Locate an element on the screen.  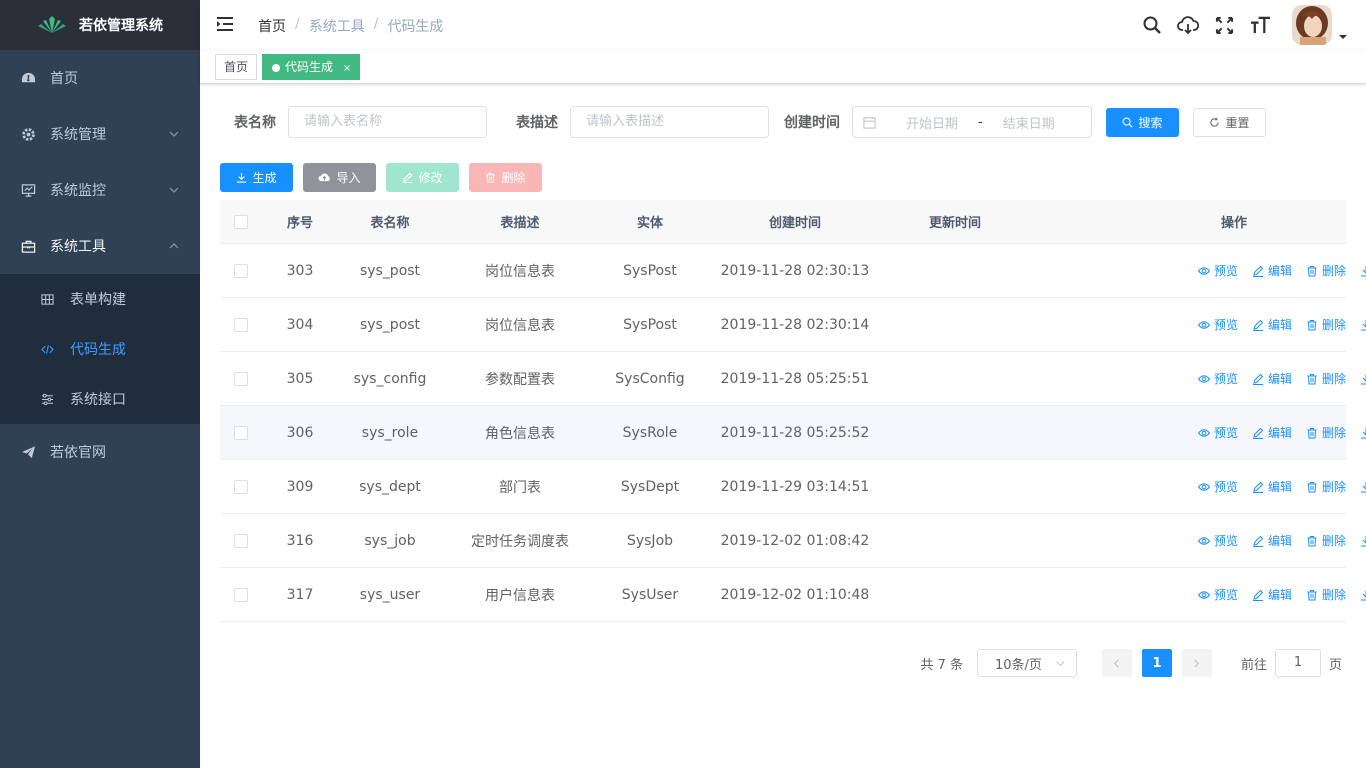
sidebar-item-system: 系统管理 is located at coordinates (100, 134).